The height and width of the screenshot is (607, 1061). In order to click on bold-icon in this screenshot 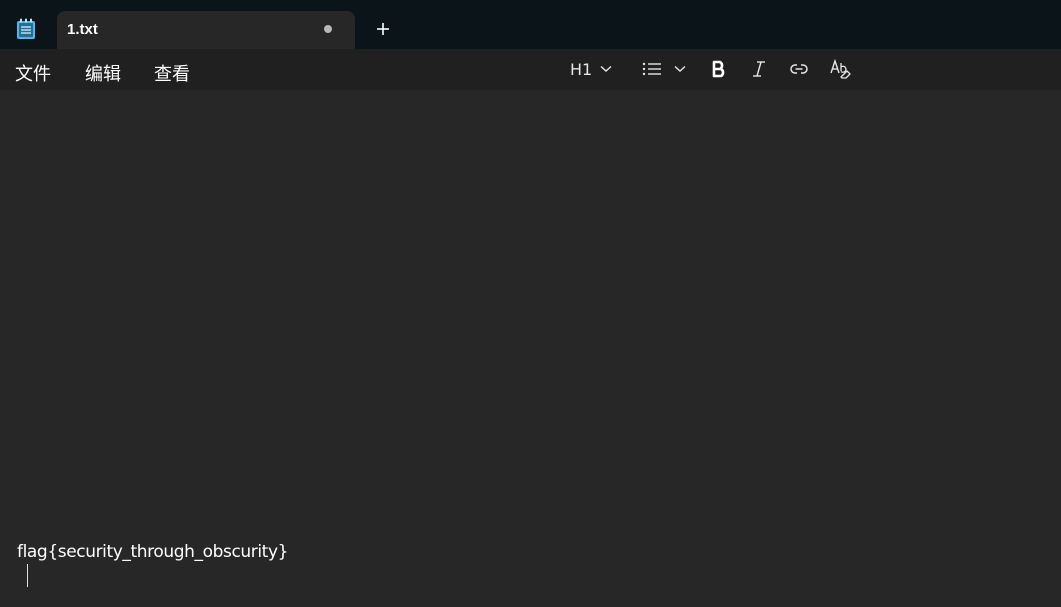, I will do `click(718, 69)`.